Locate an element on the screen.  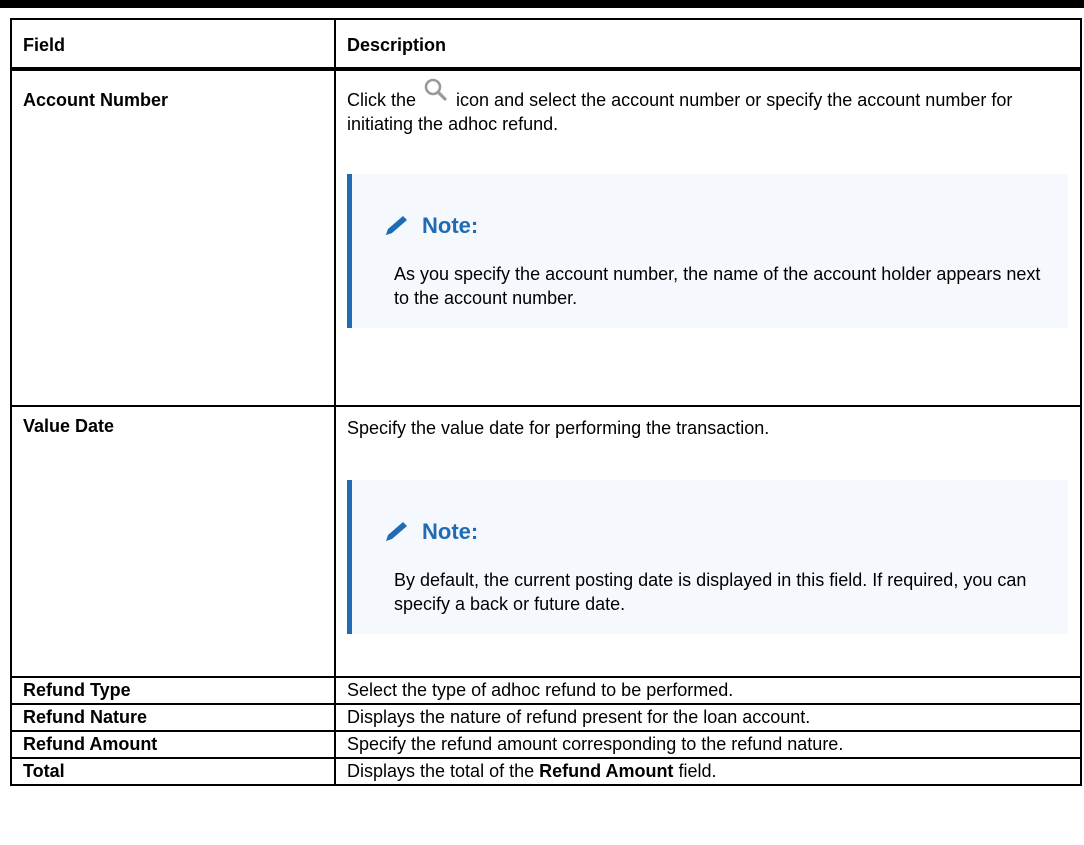
field-refund-nature: Refund Nature is located at coordinates (173, 717).